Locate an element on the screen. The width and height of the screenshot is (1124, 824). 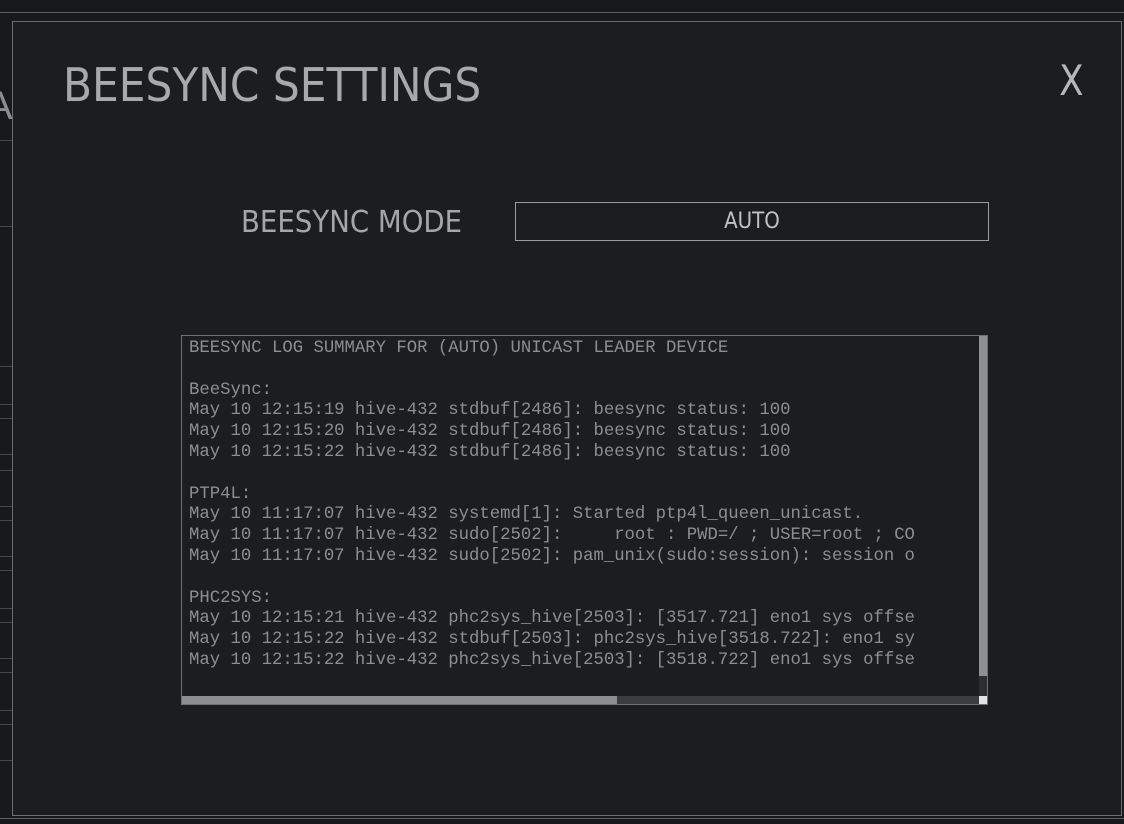
close-button: X is located at coordinates (1071, 80).